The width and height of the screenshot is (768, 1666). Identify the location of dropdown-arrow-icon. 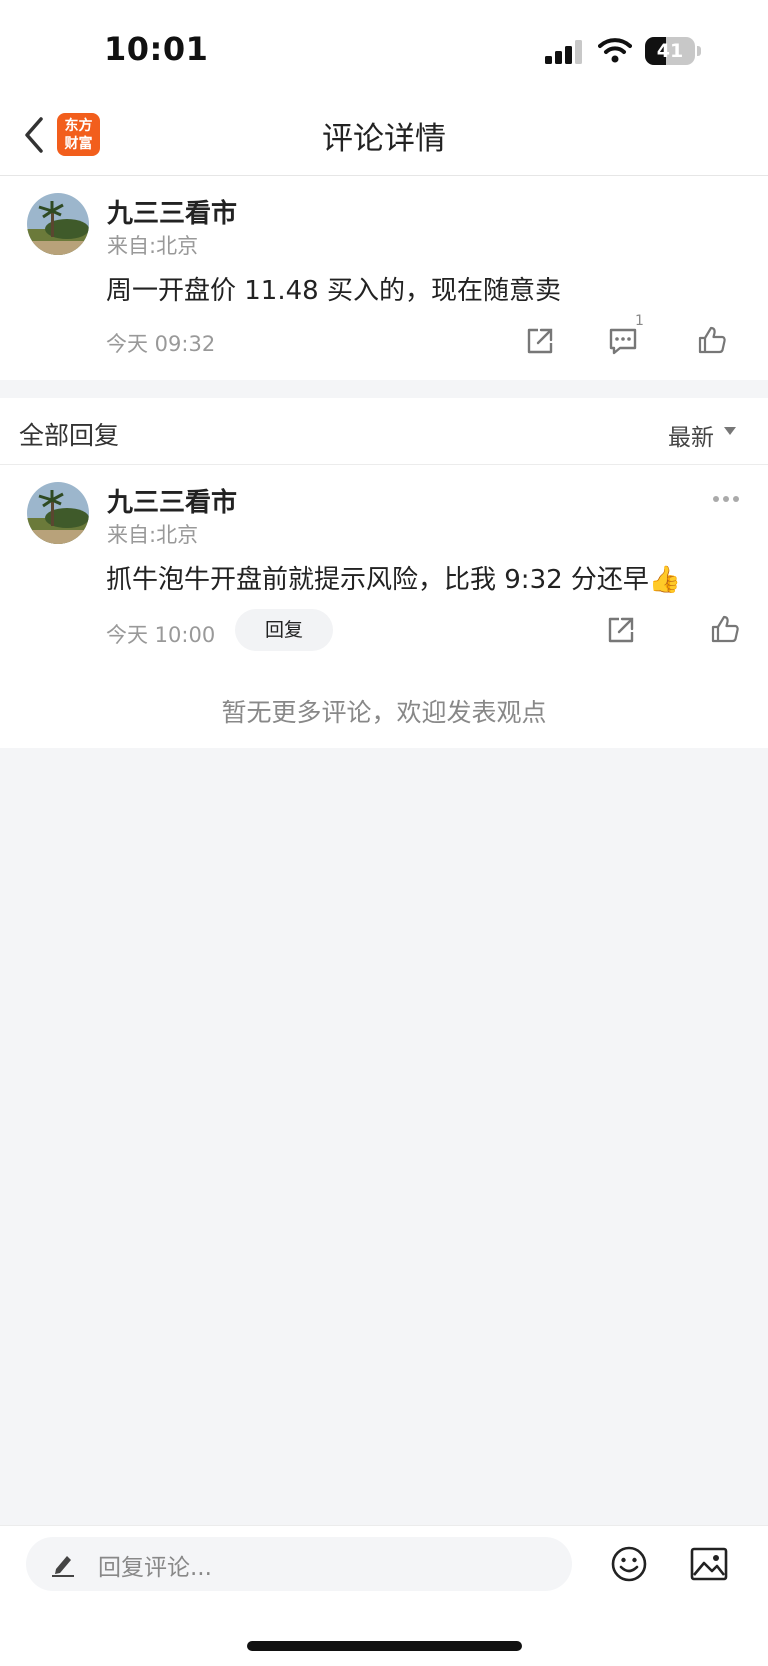
(730, 431).